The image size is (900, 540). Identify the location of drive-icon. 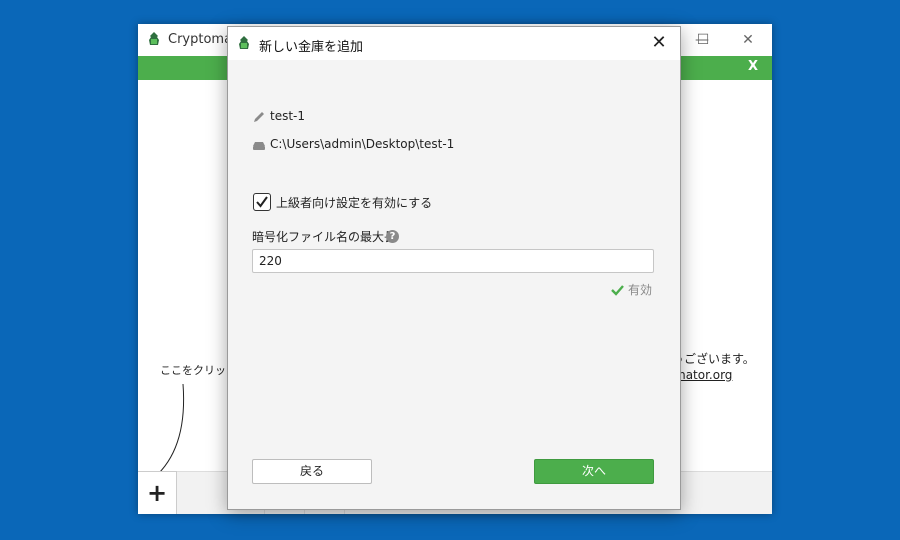
(259, 146).